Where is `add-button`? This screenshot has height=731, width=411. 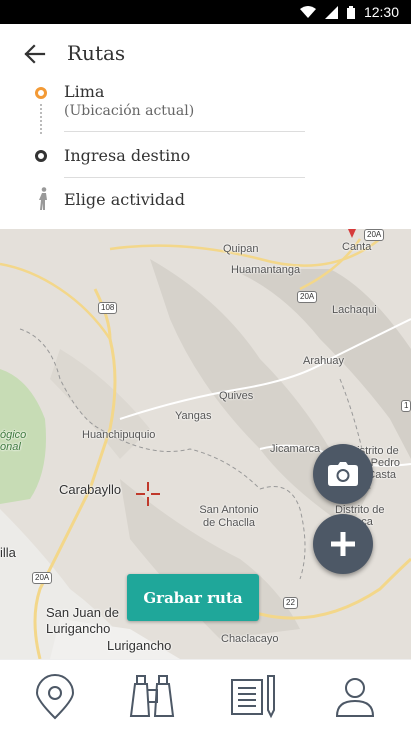
add-button is located at coordinates (343, 544).